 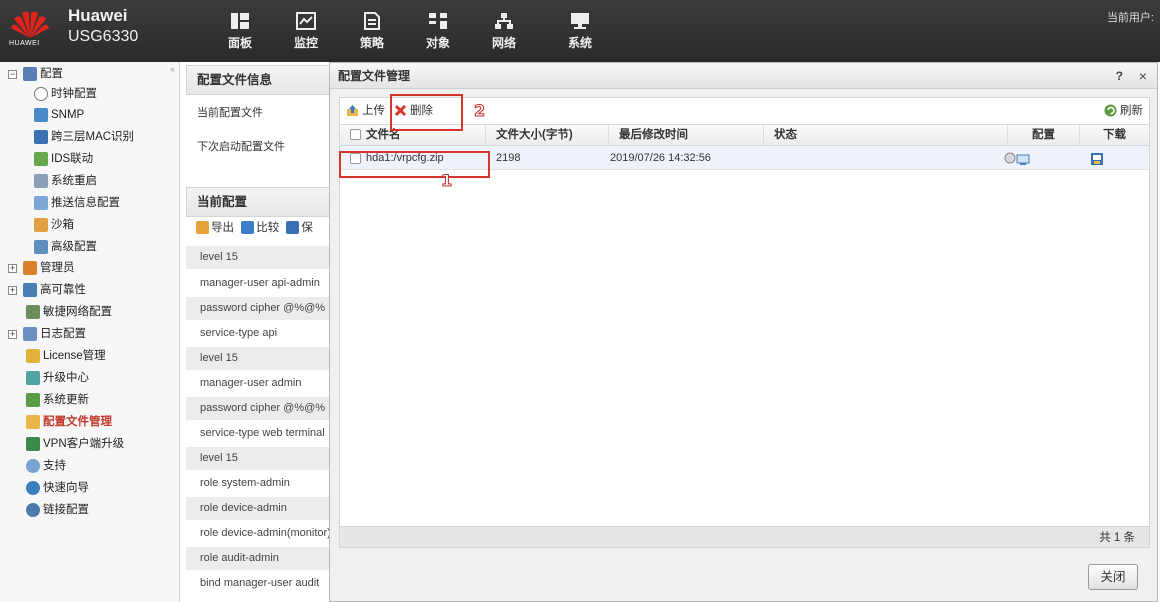 I want to click on tree-item-upgrade-center: 升级中心, so click(x=57, y=378).